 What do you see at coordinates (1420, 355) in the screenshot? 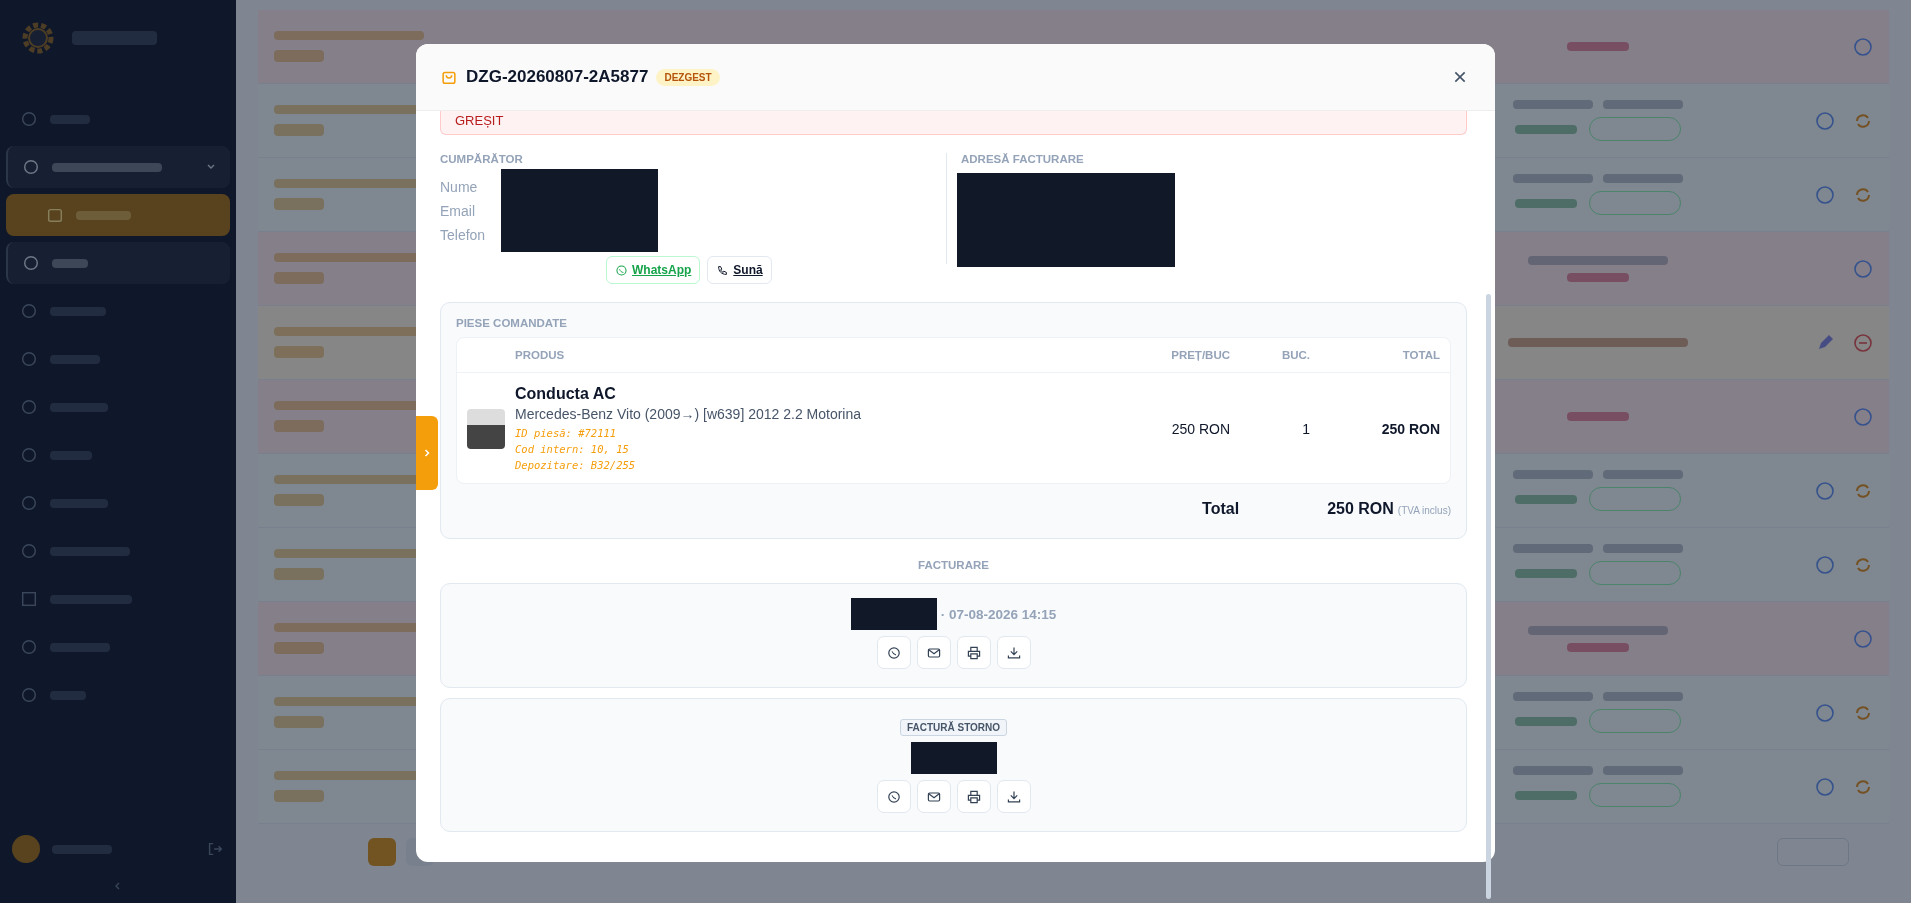
I see `column-header: TOTAL` at bounding box center [1420, 355].